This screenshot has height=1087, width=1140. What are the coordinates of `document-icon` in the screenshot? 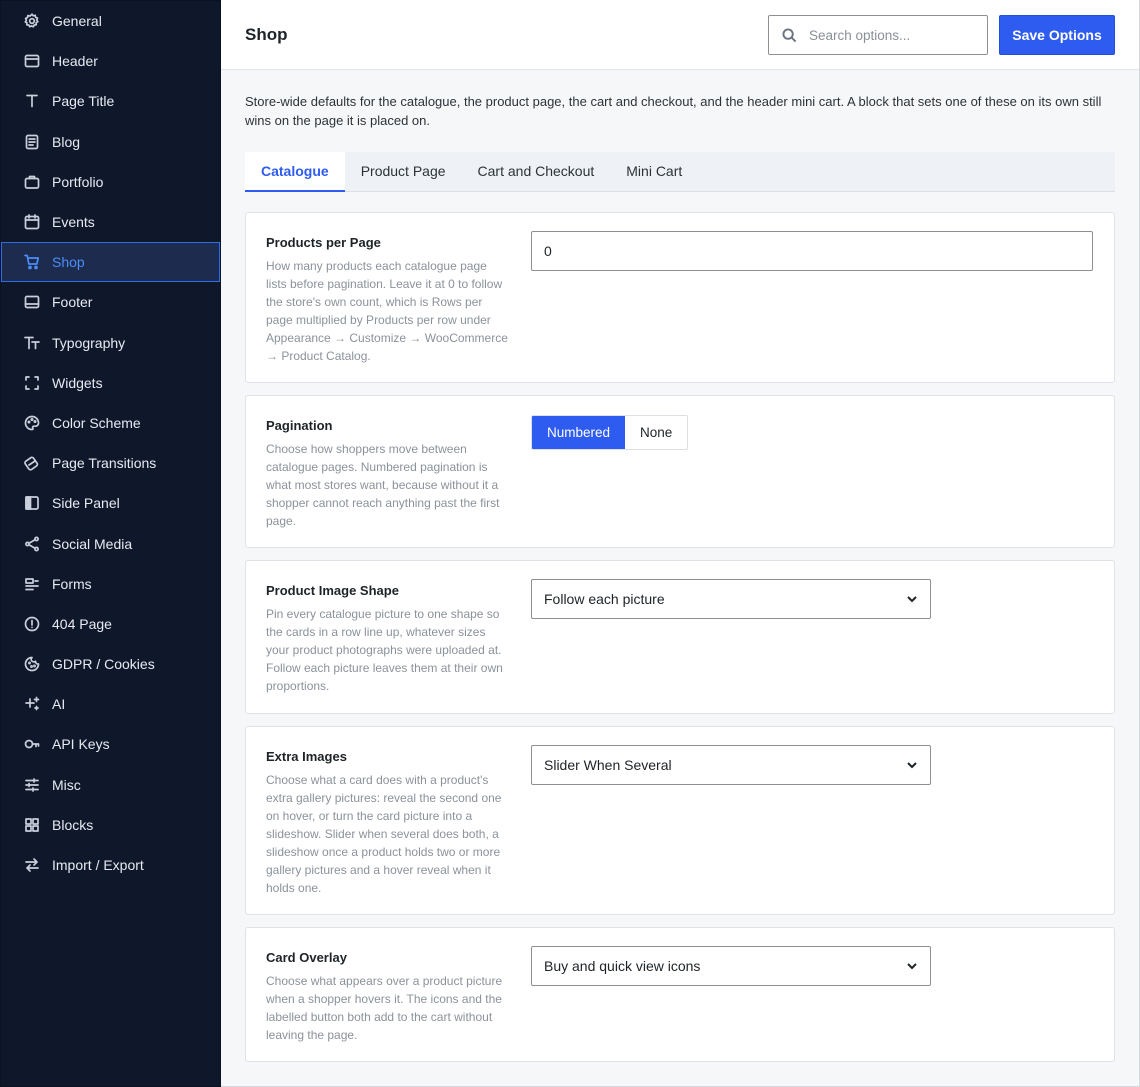 It's located at (32, 142).